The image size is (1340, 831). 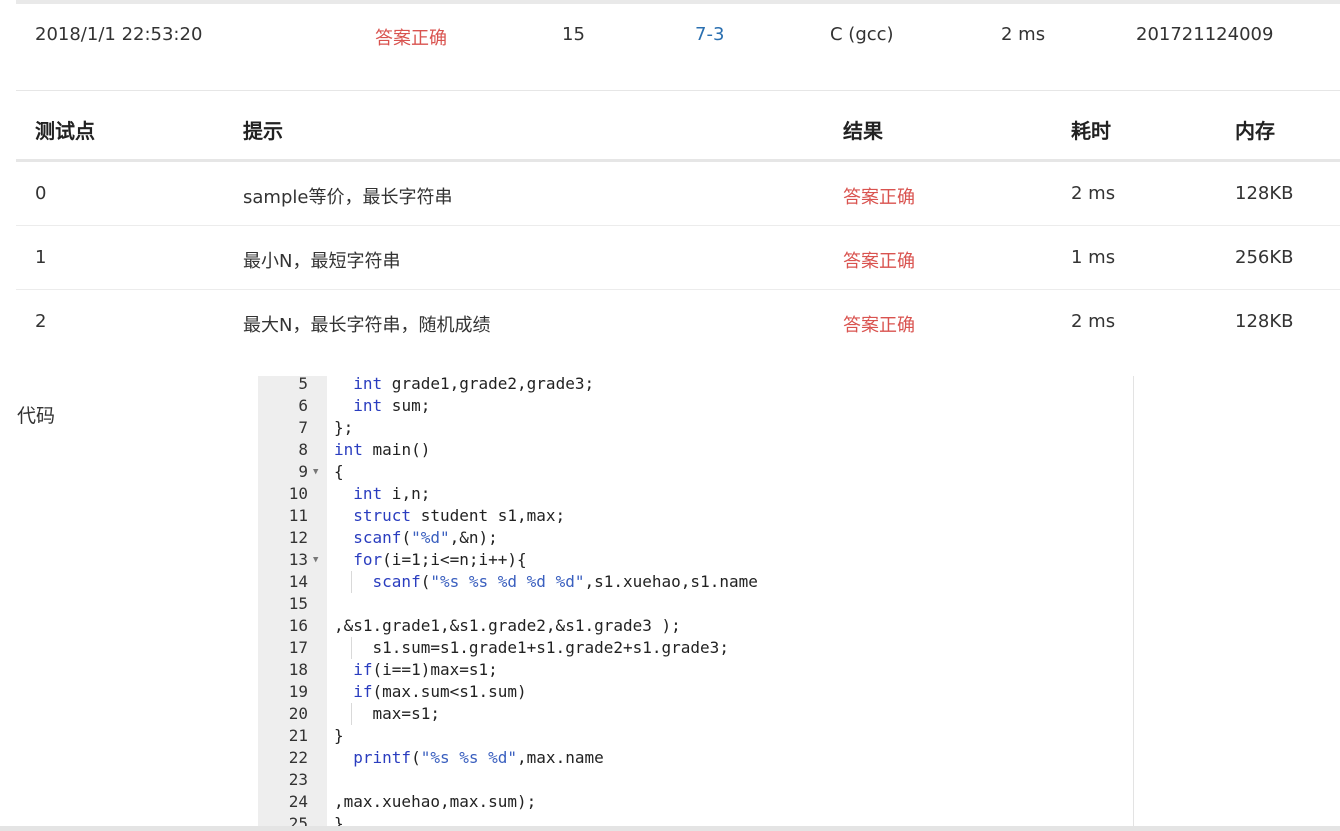 I want to click on code-line: 15, so click(x=695, y=604).